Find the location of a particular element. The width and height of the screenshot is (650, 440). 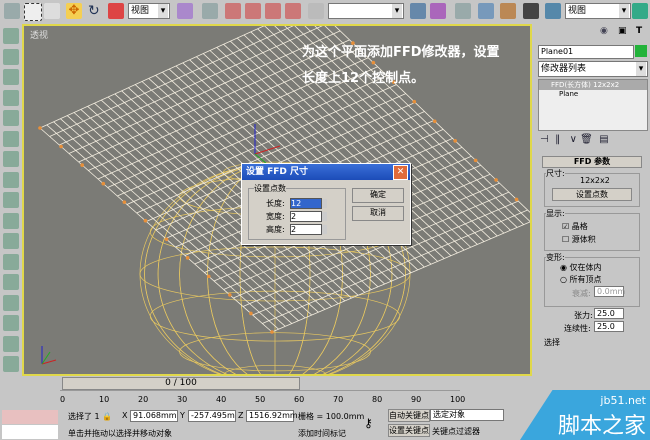

watermark-site: jb51.net is located at coordinates (623, 400).